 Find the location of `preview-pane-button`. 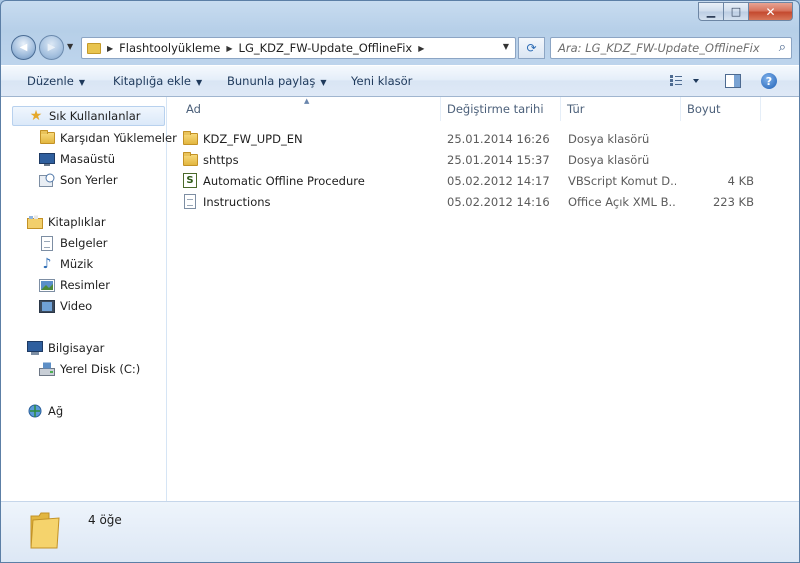

preview-pane-button is located at coordinates (733, 83).